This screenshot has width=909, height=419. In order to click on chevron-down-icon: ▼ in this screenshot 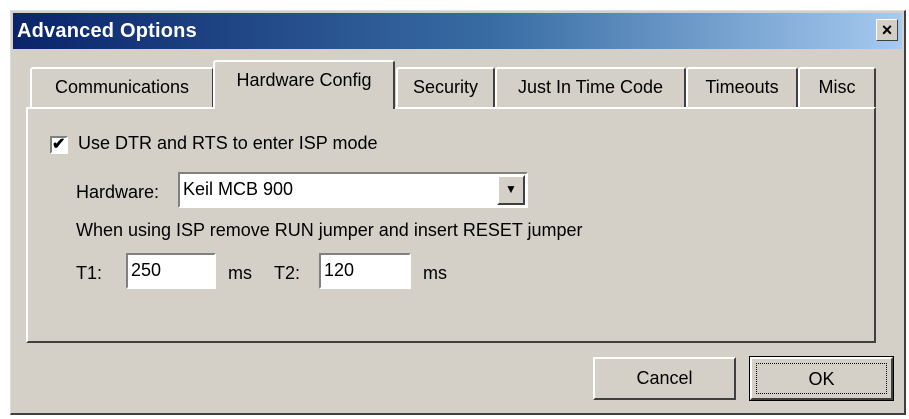, I will do `click(511, 189)`.